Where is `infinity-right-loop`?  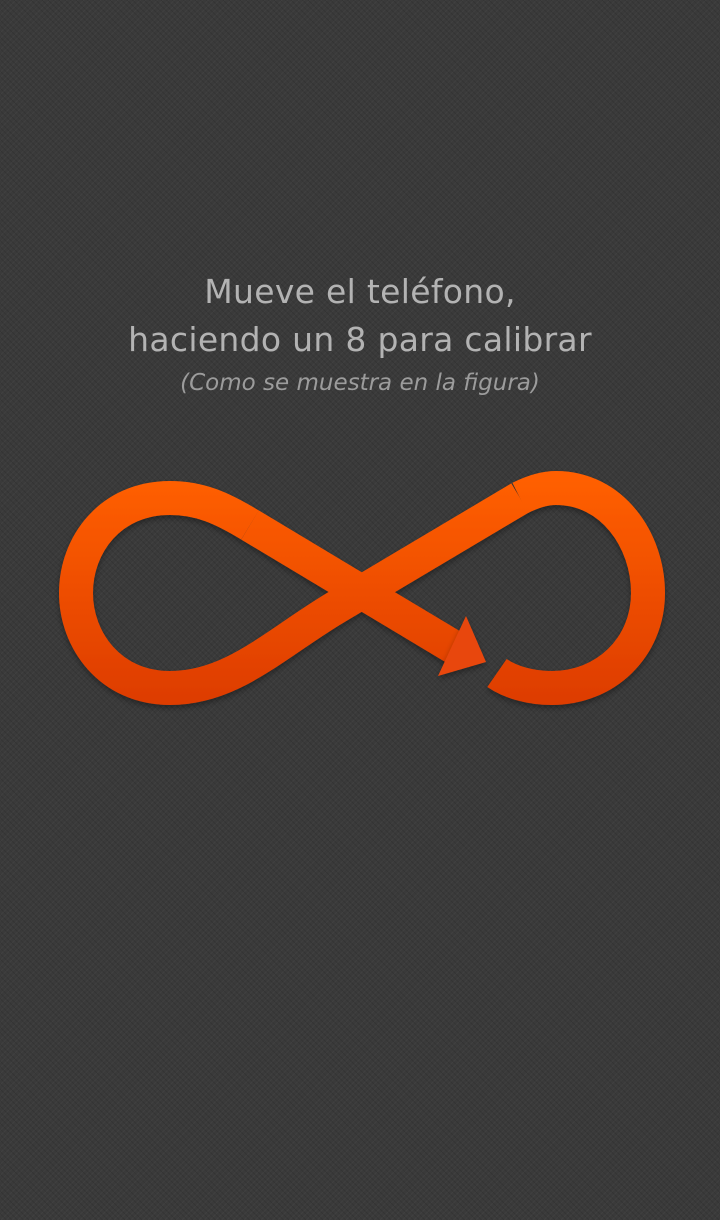
infinity-right-loop is located at coordinates (576, 588).